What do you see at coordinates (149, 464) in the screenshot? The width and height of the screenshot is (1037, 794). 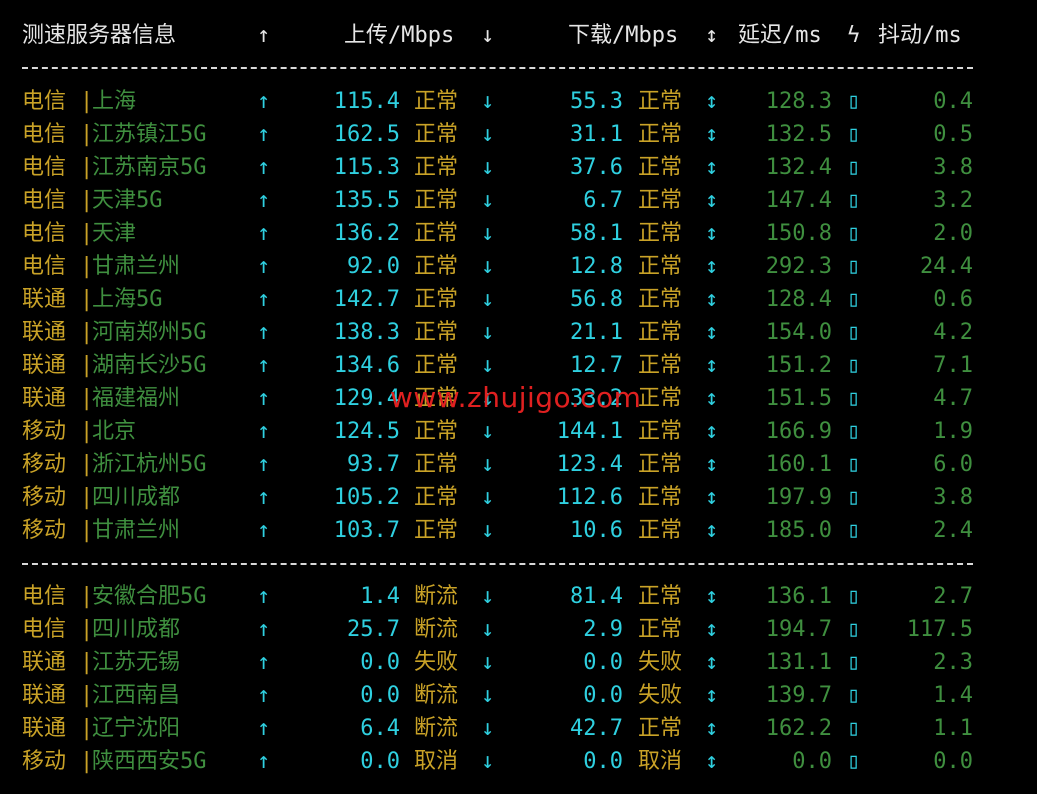 I see `location-label: 浙江杭州5G` at bounding box center [149, 464].